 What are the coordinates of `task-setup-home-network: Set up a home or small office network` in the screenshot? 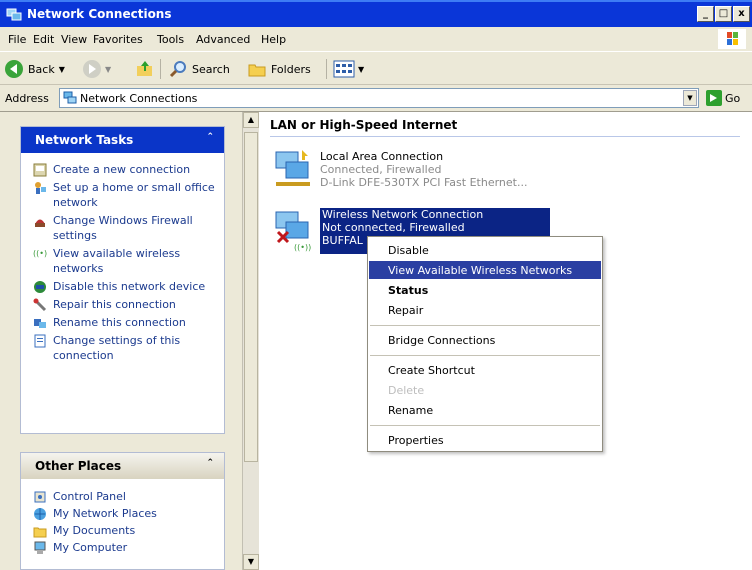 It's located at (125, 195).